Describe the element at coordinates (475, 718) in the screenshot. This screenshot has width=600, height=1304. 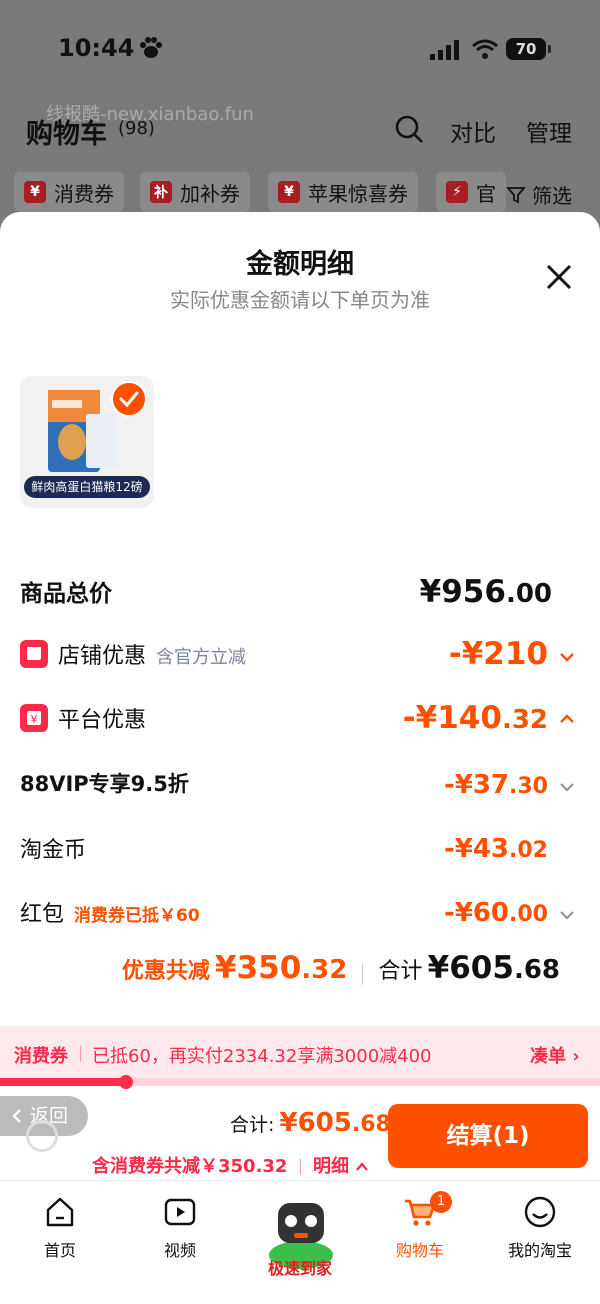
I see `platform-discount-value: -¥140.32` at that location.